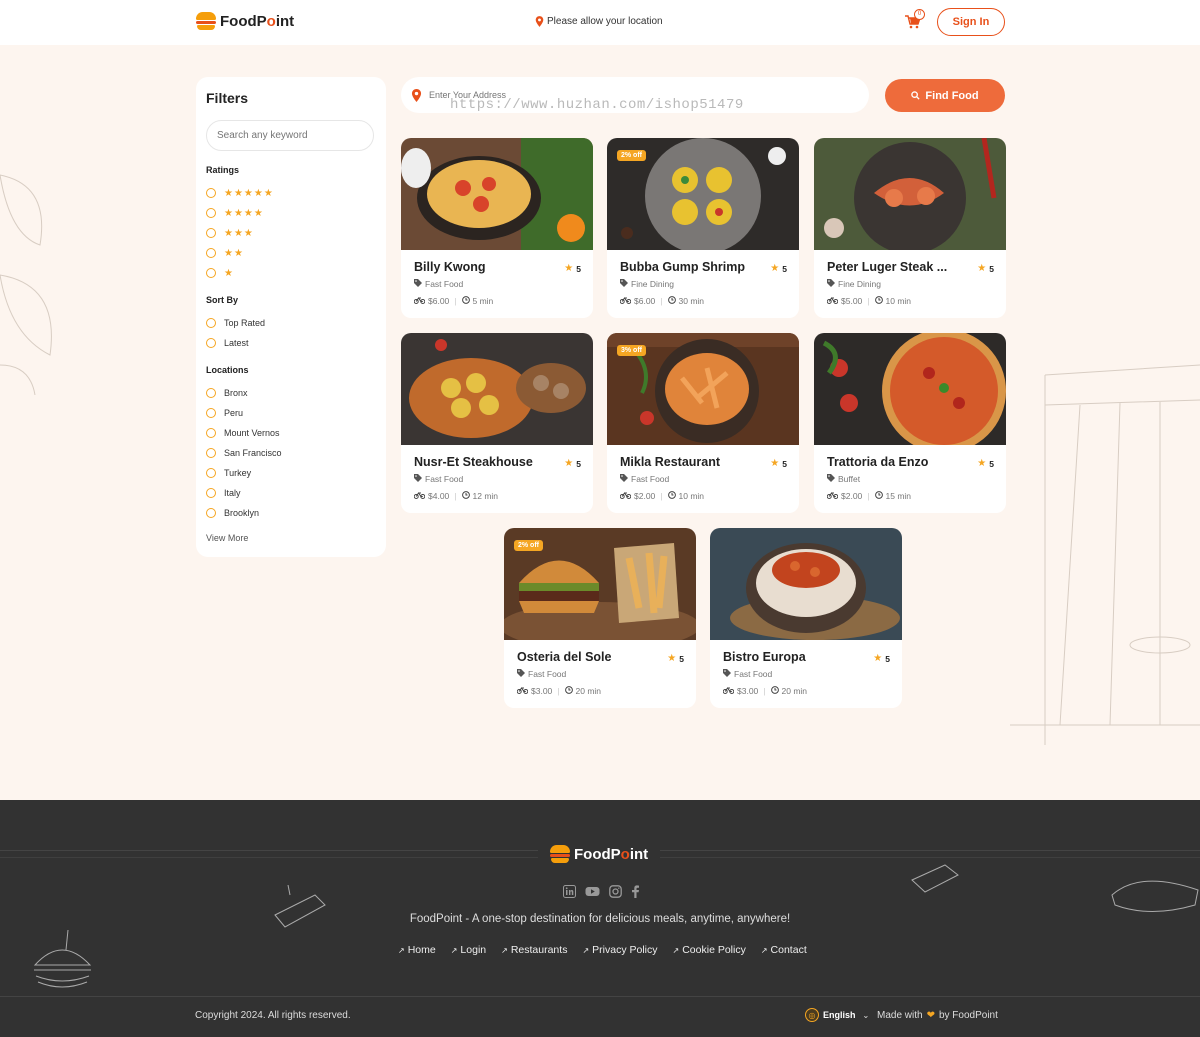 The height and width of the screenshot is (1037, 1200). I want to click on restaurant-card: Billy Kwong ★ 5 Fast Food $6.00 | 5 min, so click(497, 228).